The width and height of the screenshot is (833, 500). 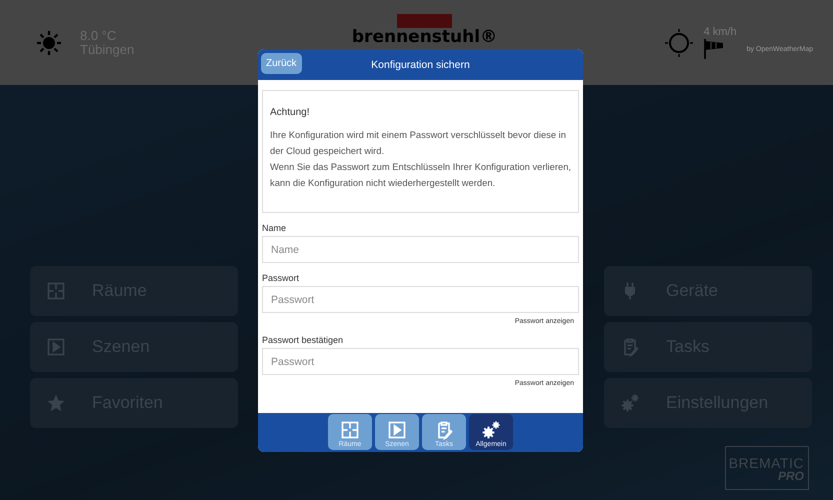 What do you see at coordinates (424, 21) in the screenshot?
I see `logo-mark` at bounding box center [424, 21].